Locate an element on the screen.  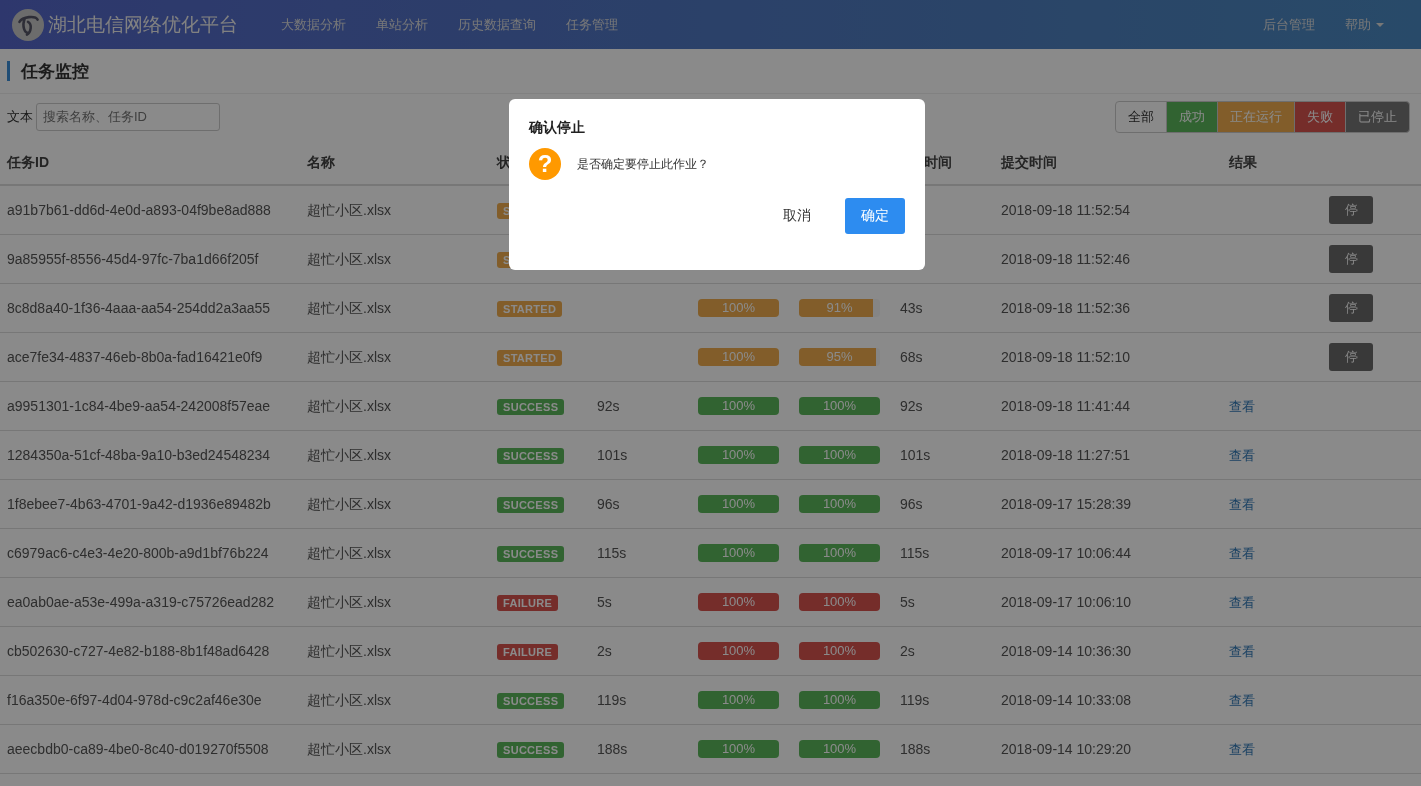
progress-reading: 95% is located at coordinates (839, 357).